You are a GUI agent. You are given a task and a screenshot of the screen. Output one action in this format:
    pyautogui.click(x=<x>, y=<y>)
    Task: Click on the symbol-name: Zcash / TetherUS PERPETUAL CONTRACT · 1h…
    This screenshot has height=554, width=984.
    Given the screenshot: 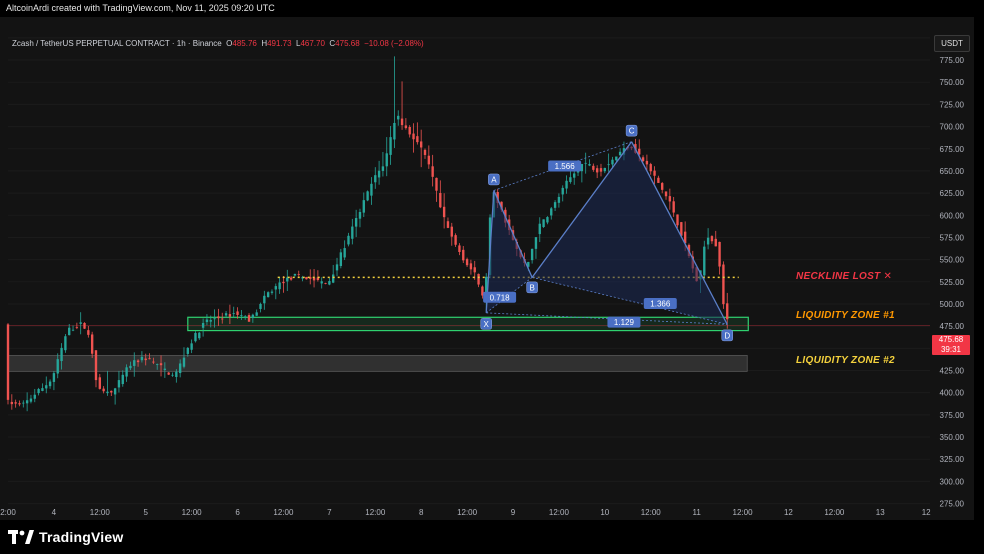 What is the action you would take?
    pyautogui.click(x=117, y=43)
    